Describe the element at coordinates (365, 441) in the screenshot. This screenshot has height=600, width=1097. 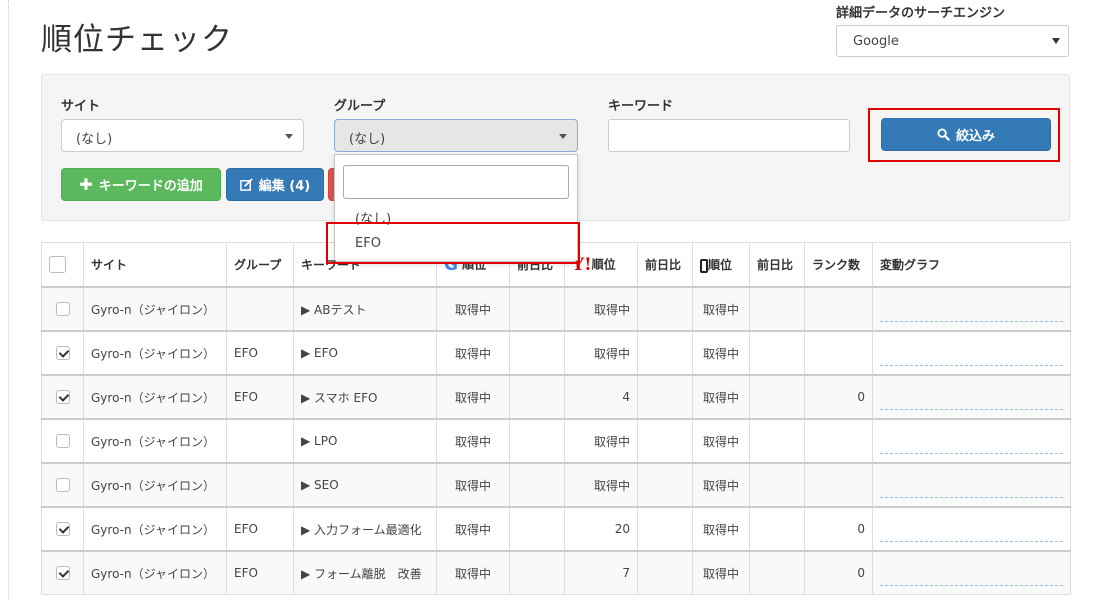
I see `cell-keyword-link: ▶ LPO` at that location.